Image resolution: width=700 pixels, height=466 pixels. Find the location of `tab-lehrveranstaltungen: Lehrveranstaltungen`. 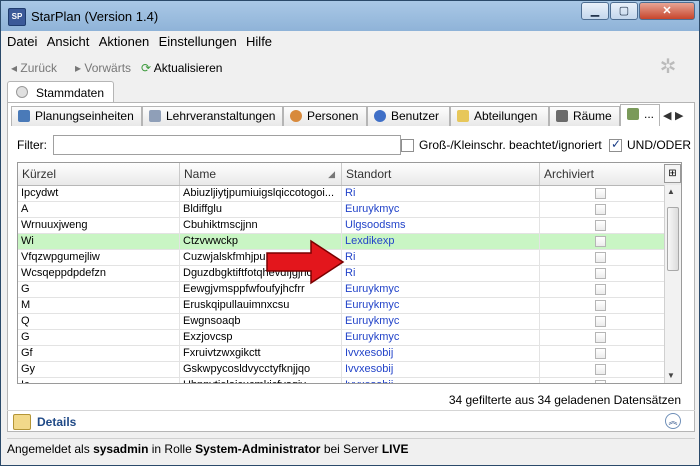

tab-lehrveranstaltungen: Lehrveranstaltungen is located at coordinates (212, 116).